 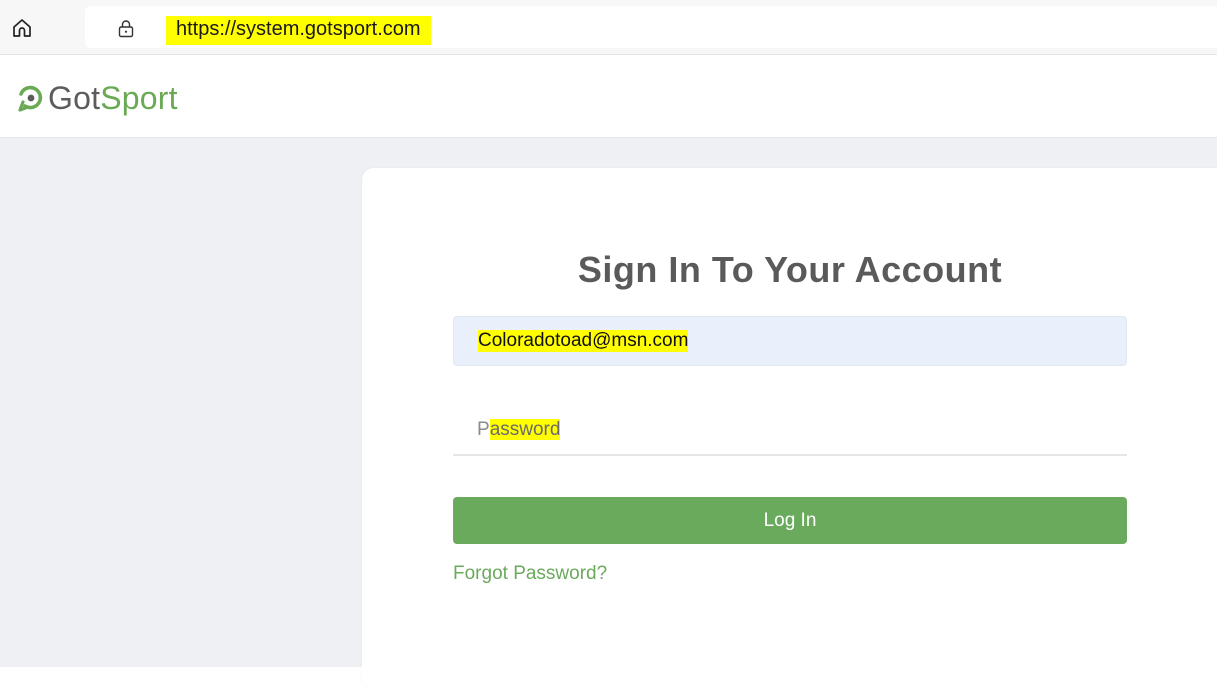 I want to click on browser-toolbar: https://system.gotsport.com, so click(x=608, y=27).